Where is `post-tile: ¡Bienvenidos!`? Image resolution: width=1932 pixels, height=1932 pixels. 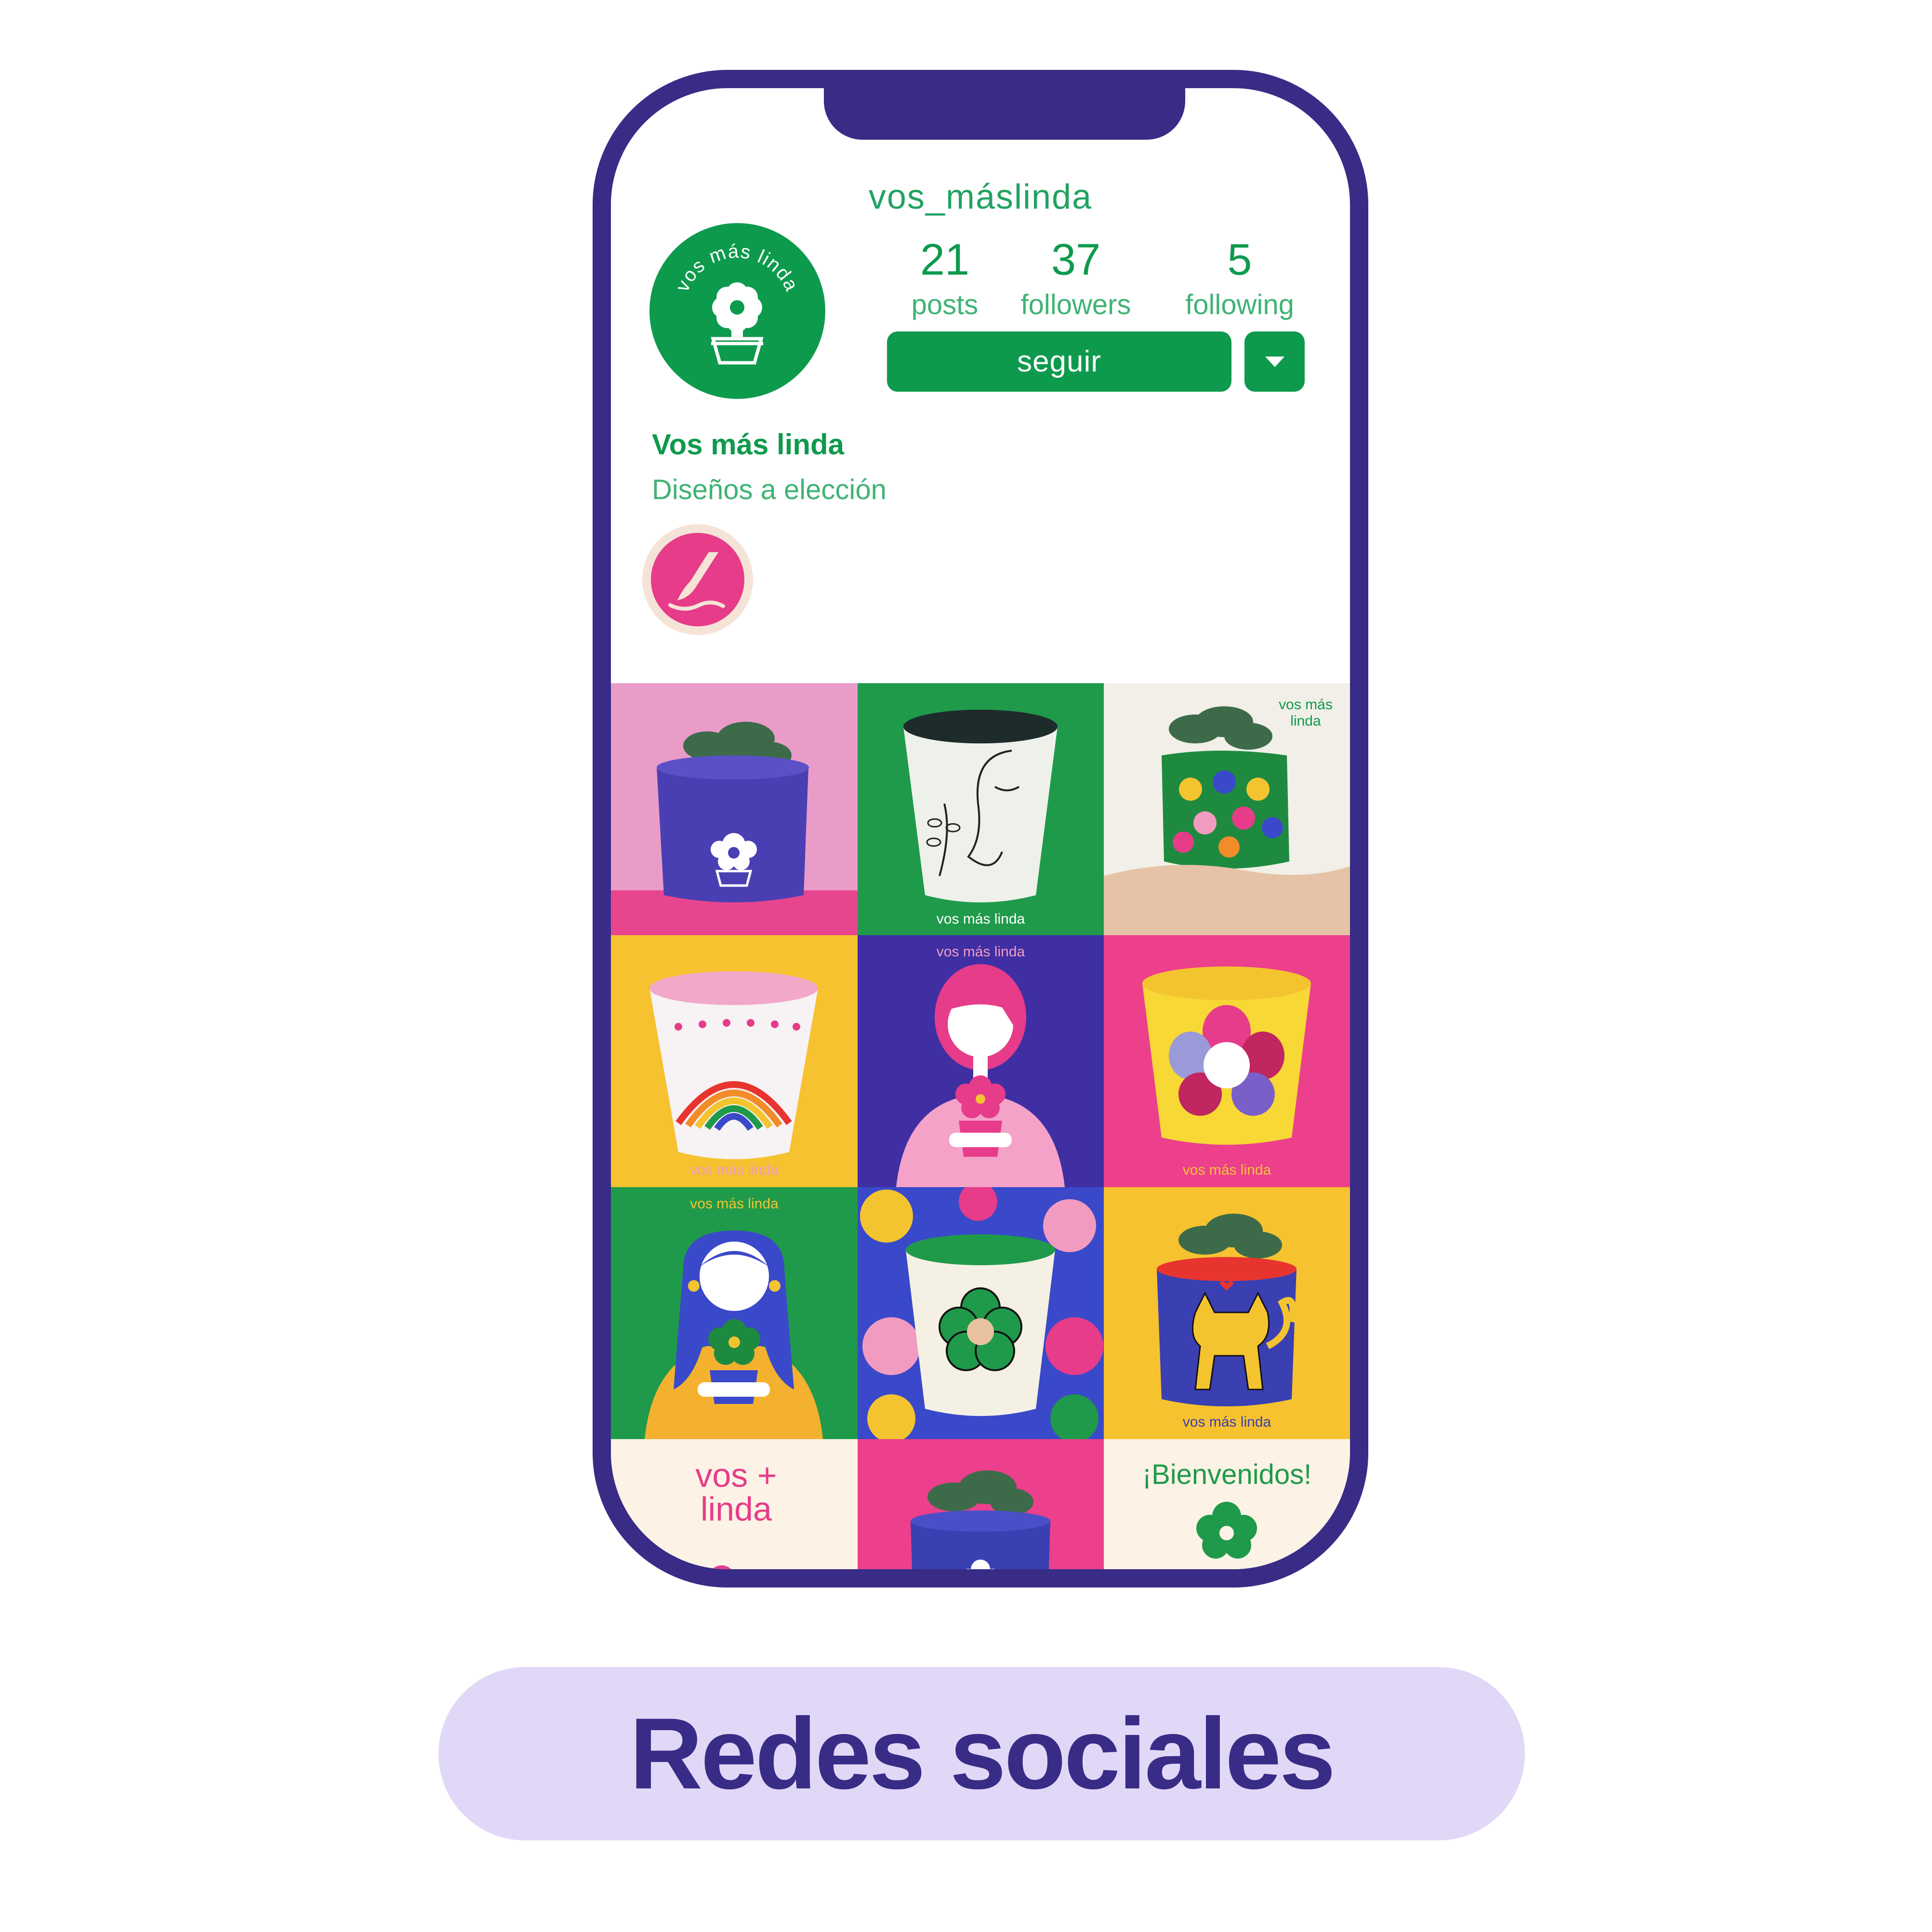 post-tile: ¡Bienvenidos! is located at coordinates (1227, 1504).